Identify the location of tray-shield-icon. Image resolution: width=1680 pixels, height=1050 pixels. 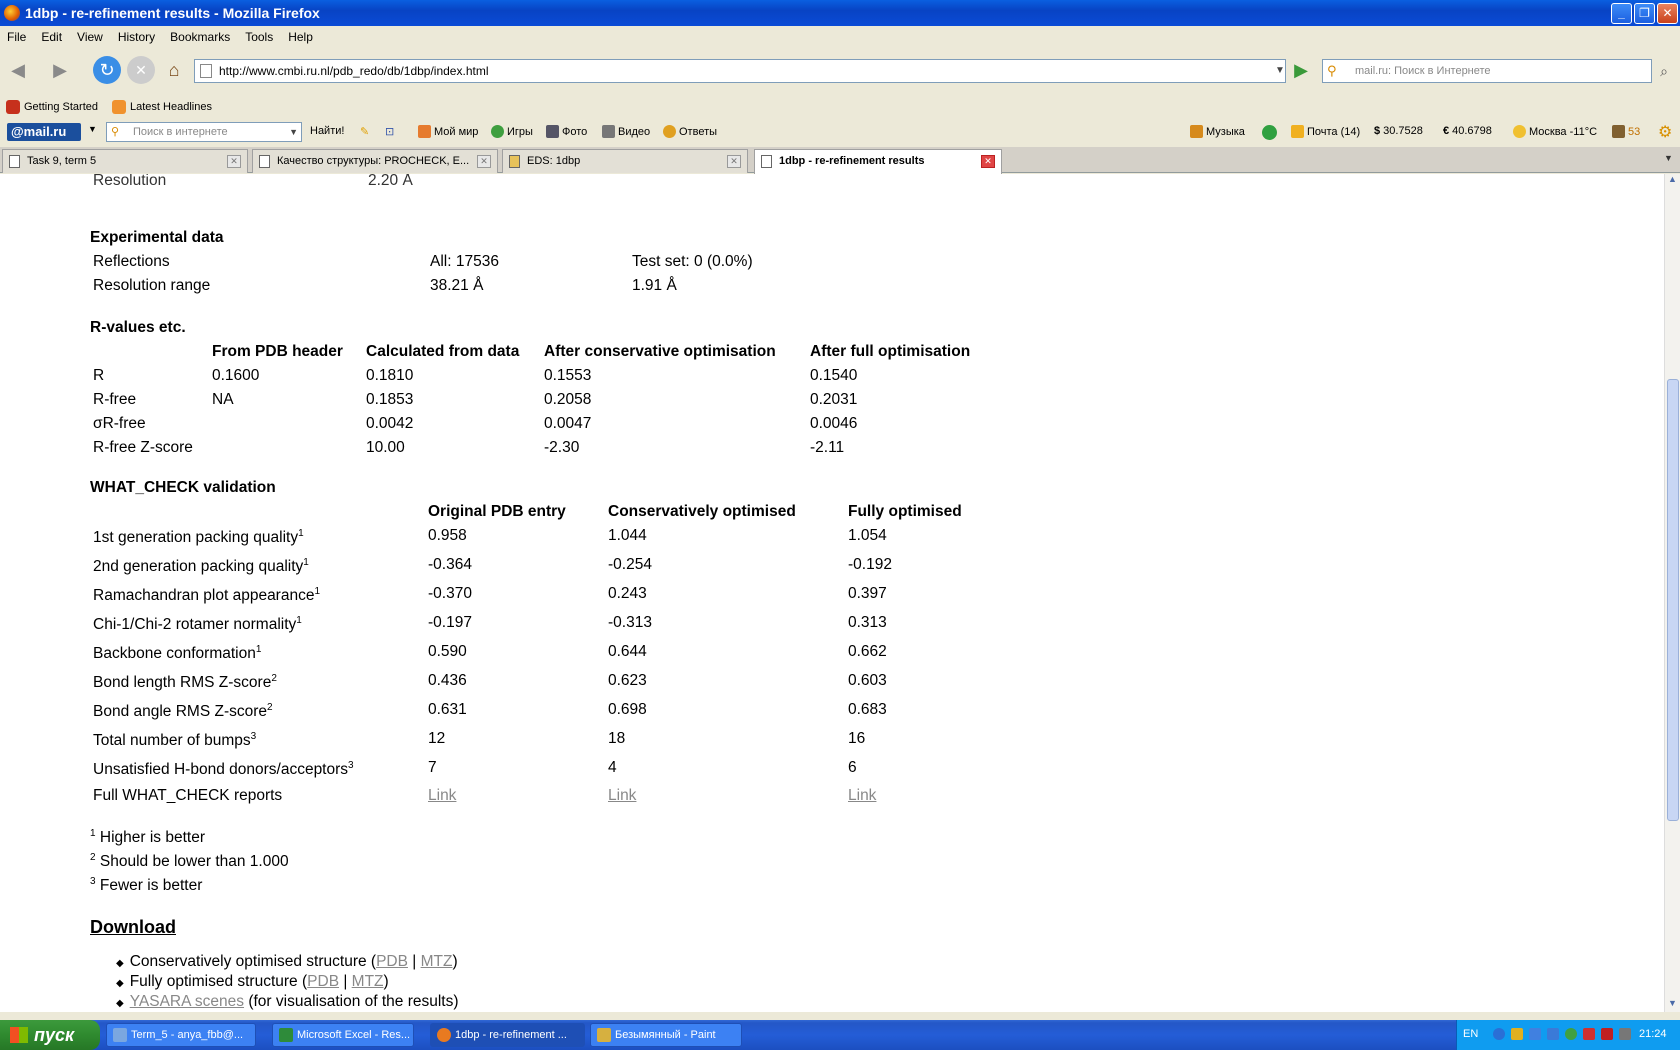
(1517, 1034).